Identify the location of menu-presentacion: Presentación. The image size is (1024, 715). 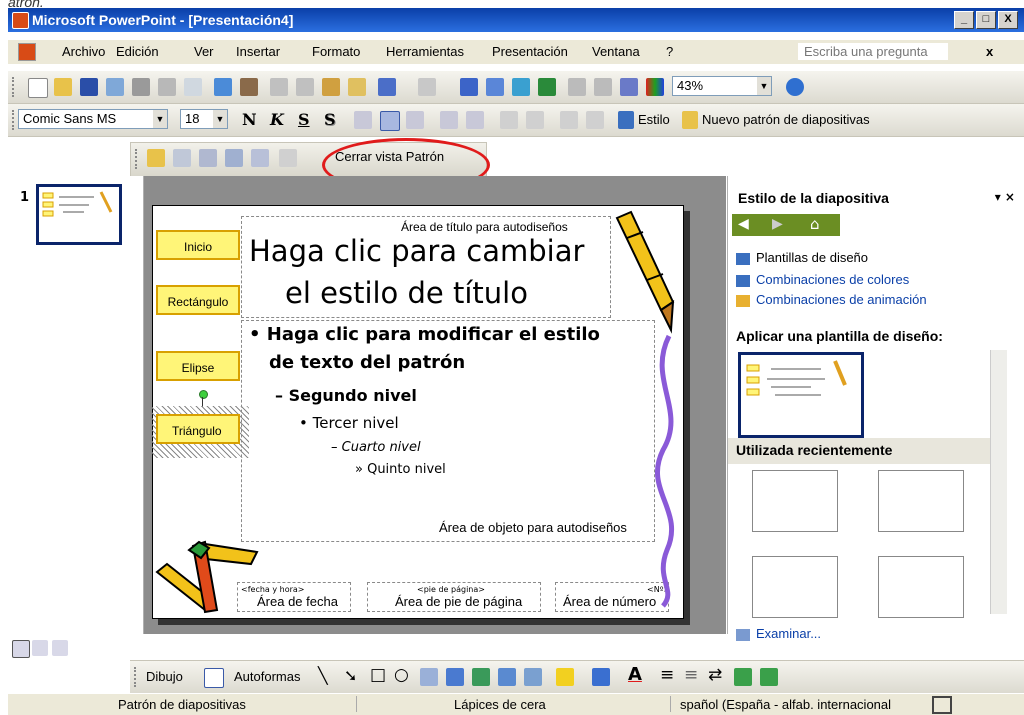
(530, 51).